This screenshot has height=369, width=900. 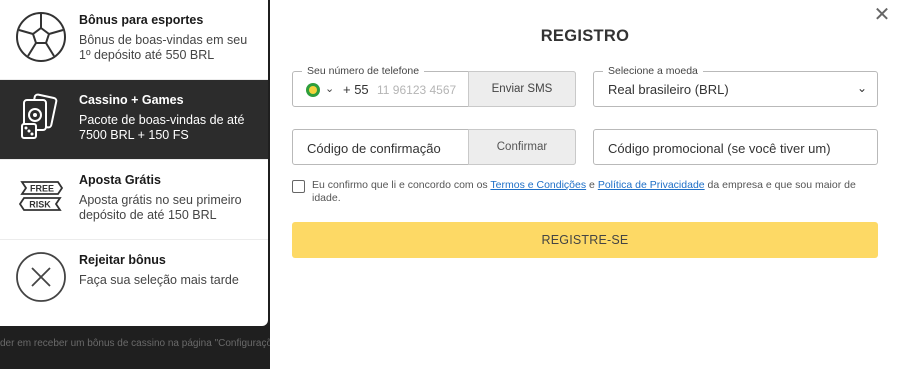 I want to click on promo-code-input, so click(x=738, y=148).